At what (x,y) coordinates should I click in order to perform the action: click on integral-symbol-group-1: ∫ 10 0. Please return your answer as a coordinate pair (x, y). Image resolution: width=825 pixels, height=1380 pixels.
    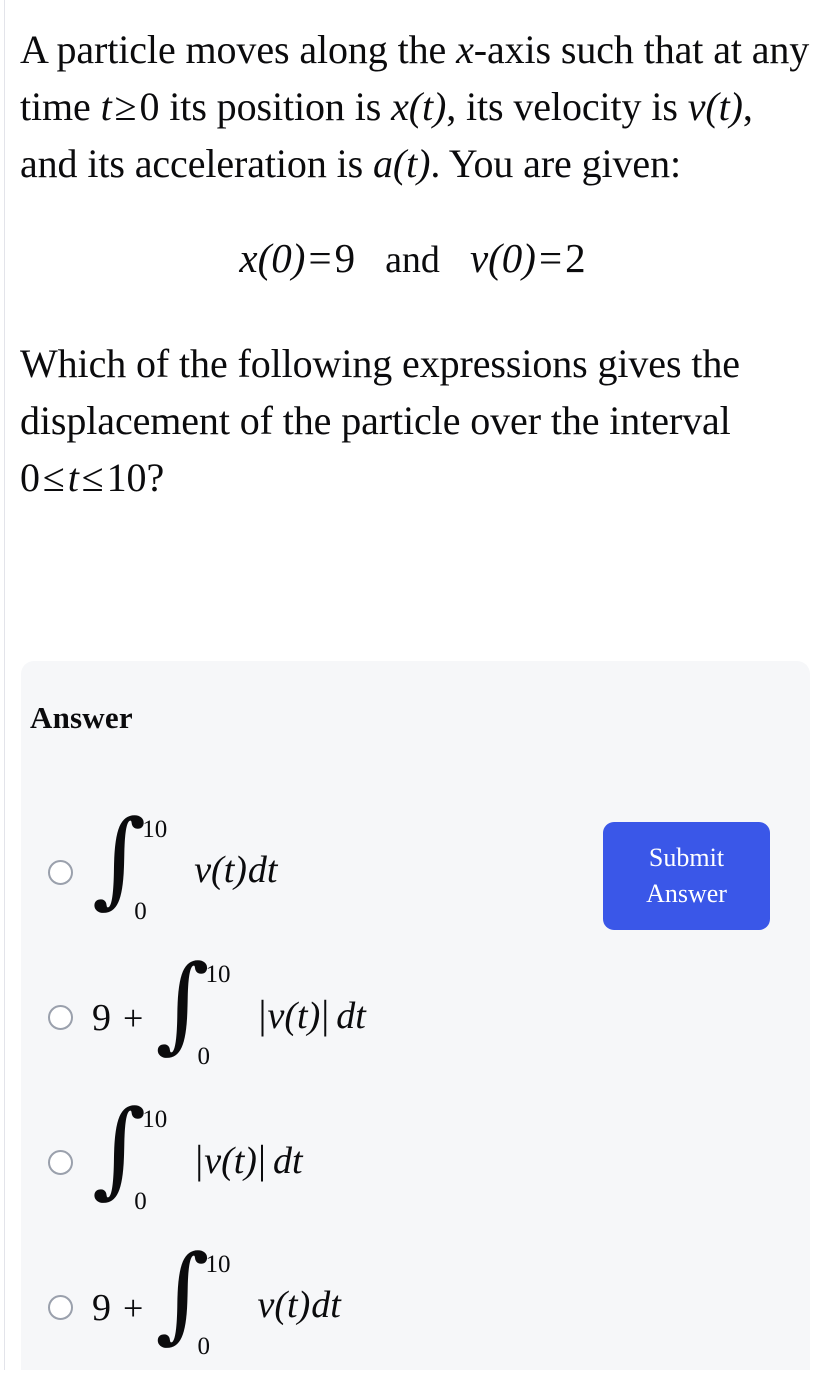
    Looking at the image, I should click on (136, 866).